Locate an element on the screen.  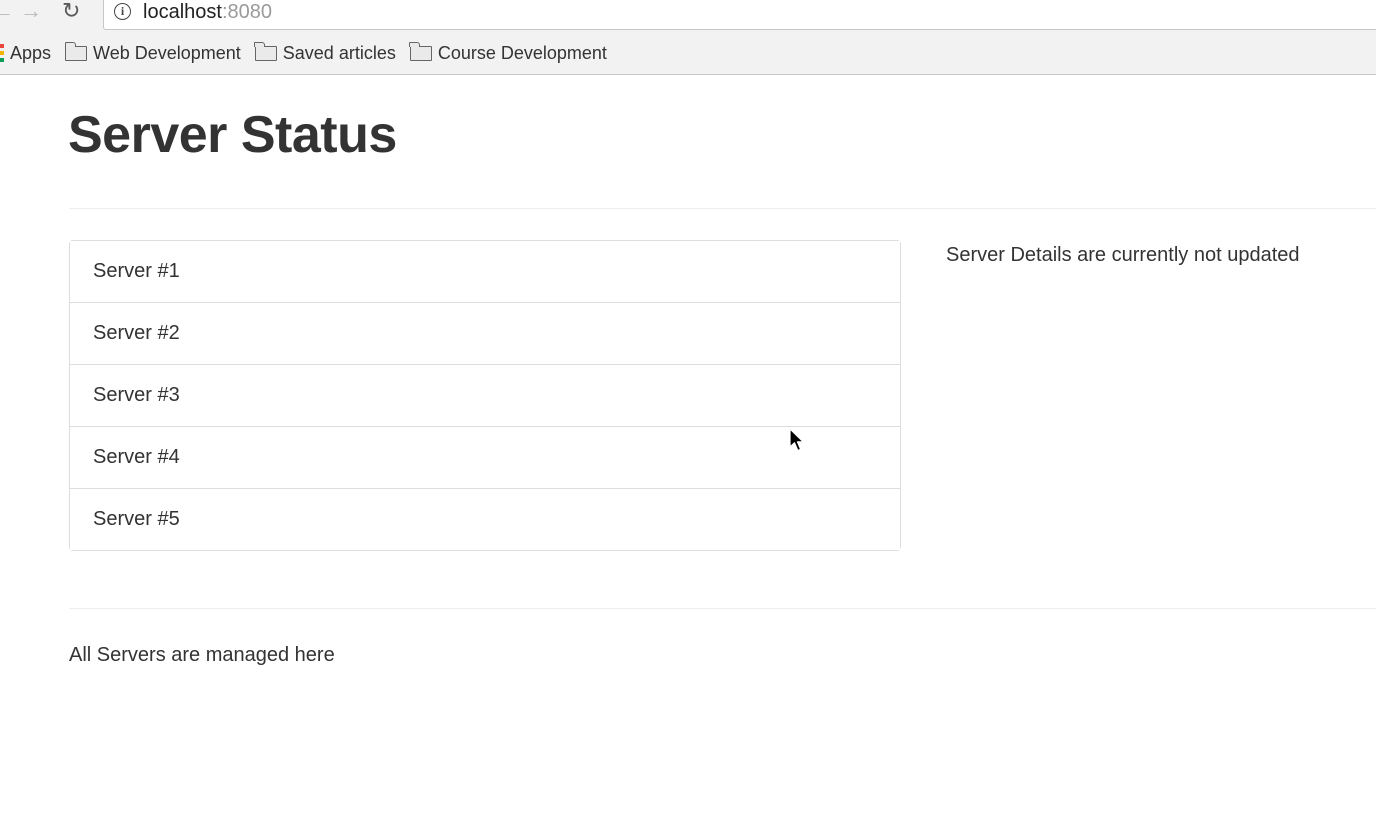
footer-text: All Servers are managed here is located at coordinates (202, 655).